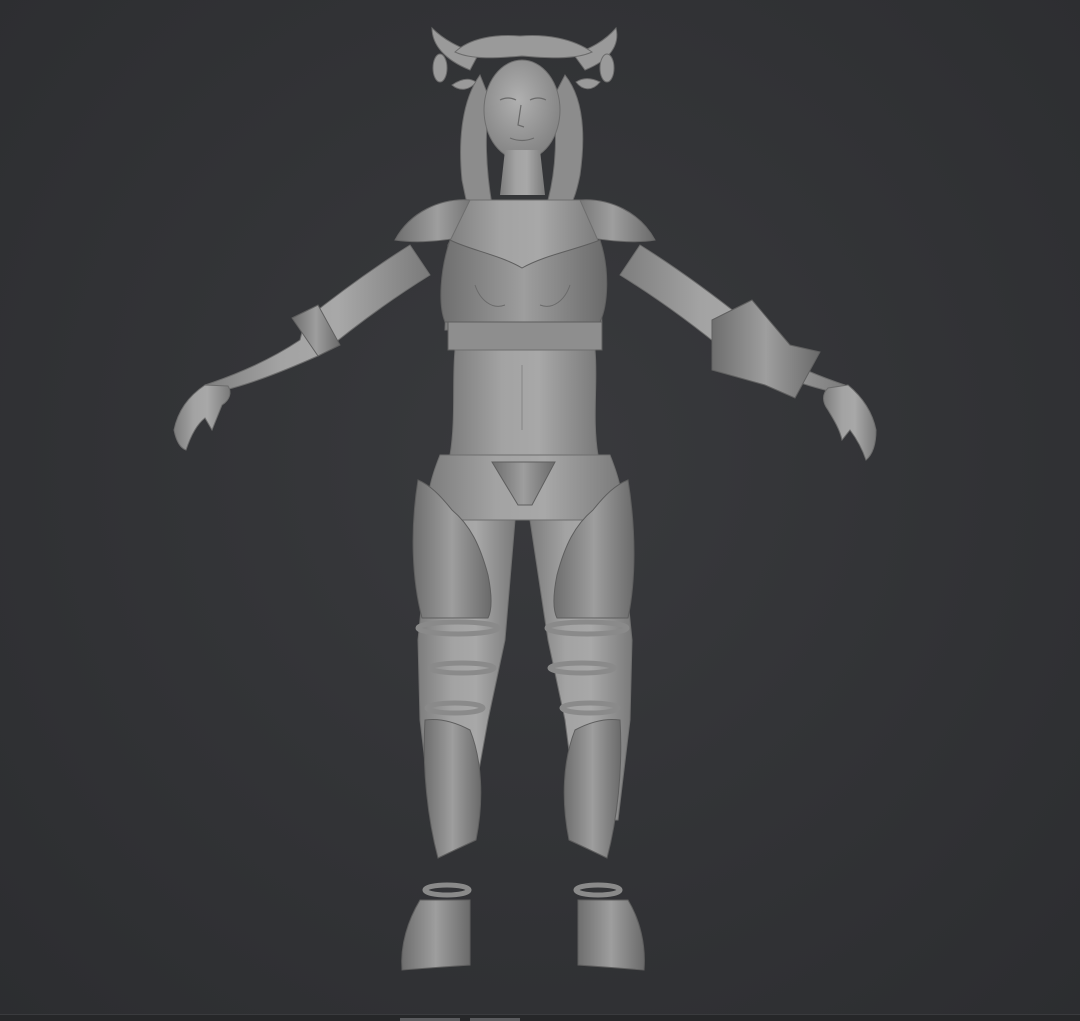 Image resolution: width=1080 pixels, height=1021 pixels. I want to click on left-shin-guard, so click(452, 789).